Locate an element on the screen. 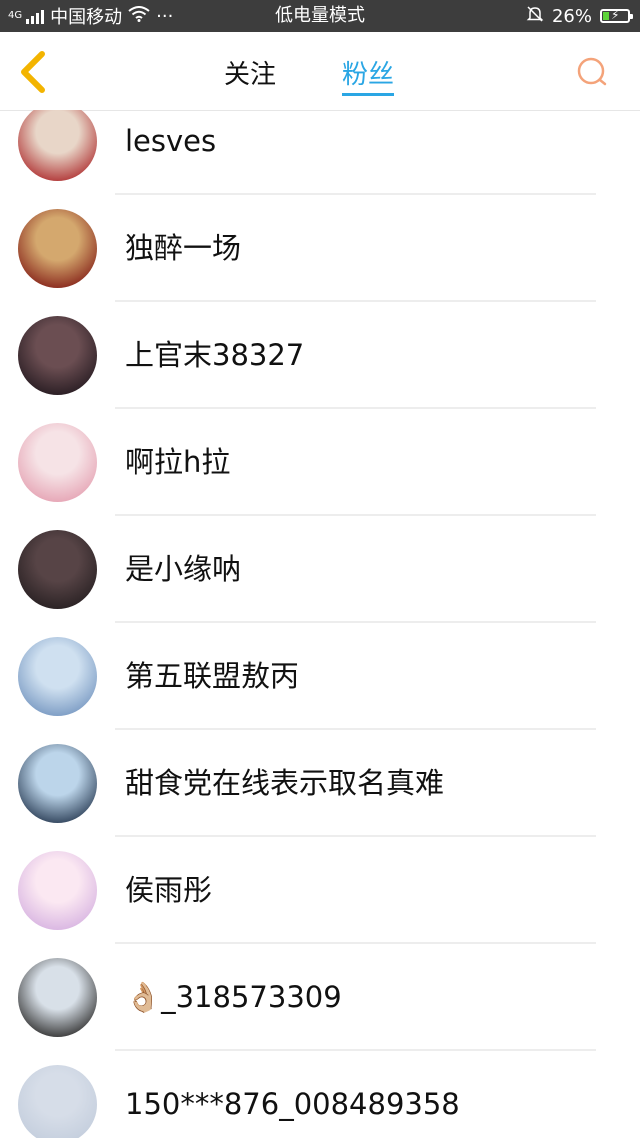 This screenshot has width=640, height=1138. fan-list-item: 甜食党在线表示取名真难 is located at coordinates (320, 783).